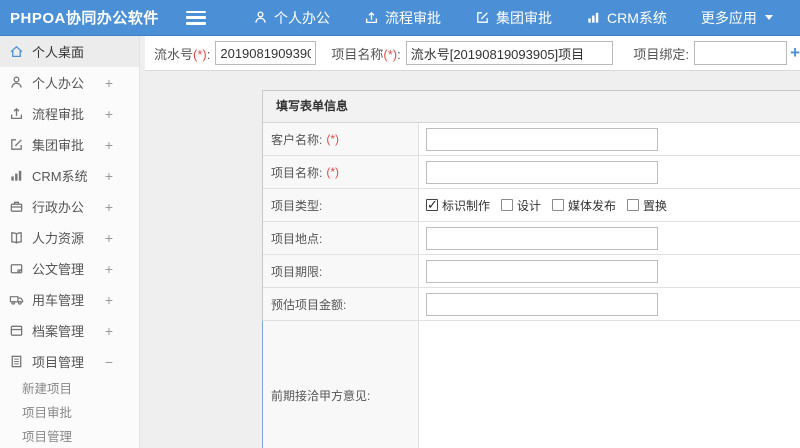 The height and width of the screenshot is (448, 800). What do you see at coordinates (69, 268) in the screenshot?
I see `sidebar-item-official-doc: 公文管理 +` at bounding box center [69, 268].